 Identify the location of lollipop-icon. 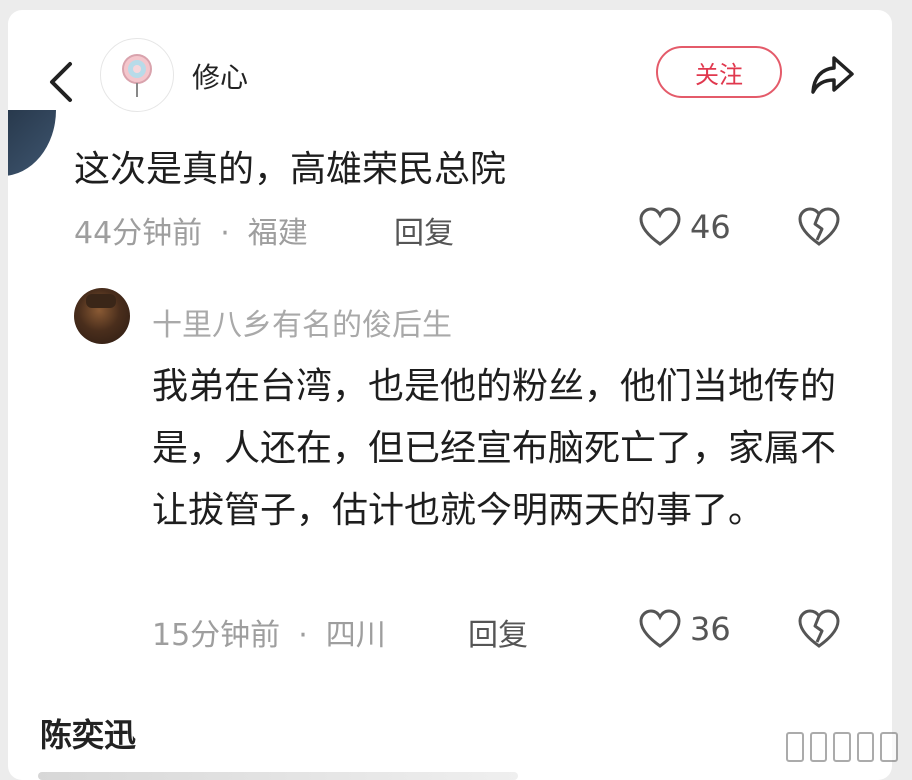
(137, 75).